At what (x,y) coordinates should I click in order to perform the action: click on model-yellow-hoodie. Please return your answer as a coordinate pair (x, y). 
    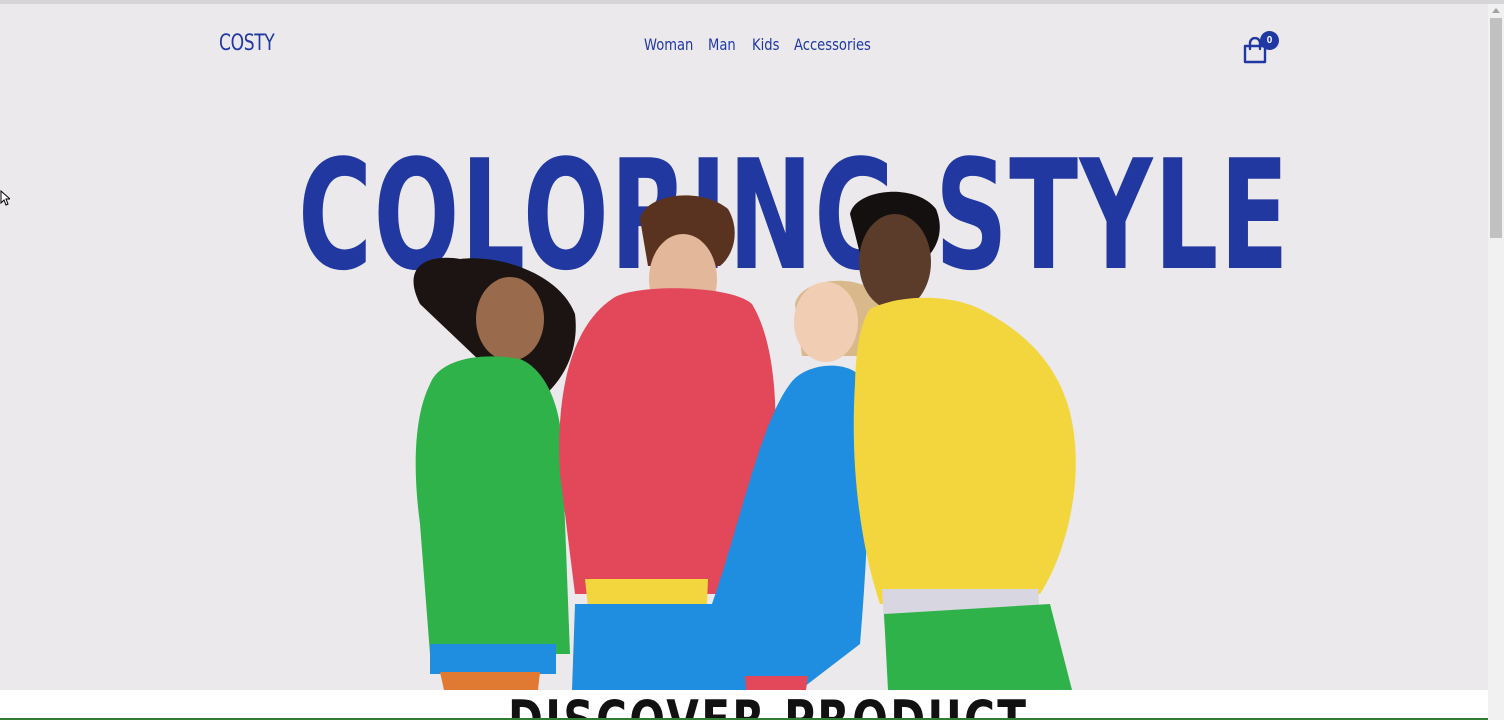
    Looking at the image, I should click on (963, 440).